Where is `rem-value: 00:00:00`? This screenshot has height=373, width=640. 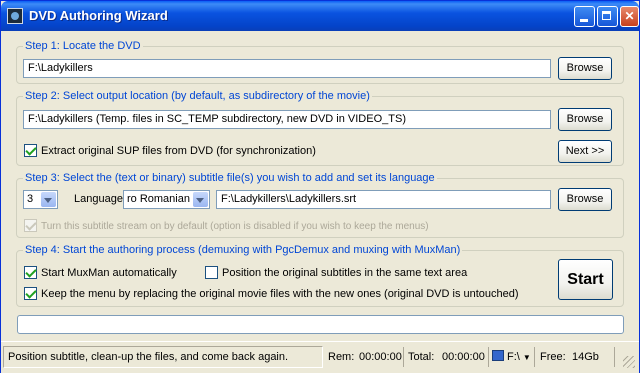 rem-value: 00:00:00 is located at coordinates (380, 357).